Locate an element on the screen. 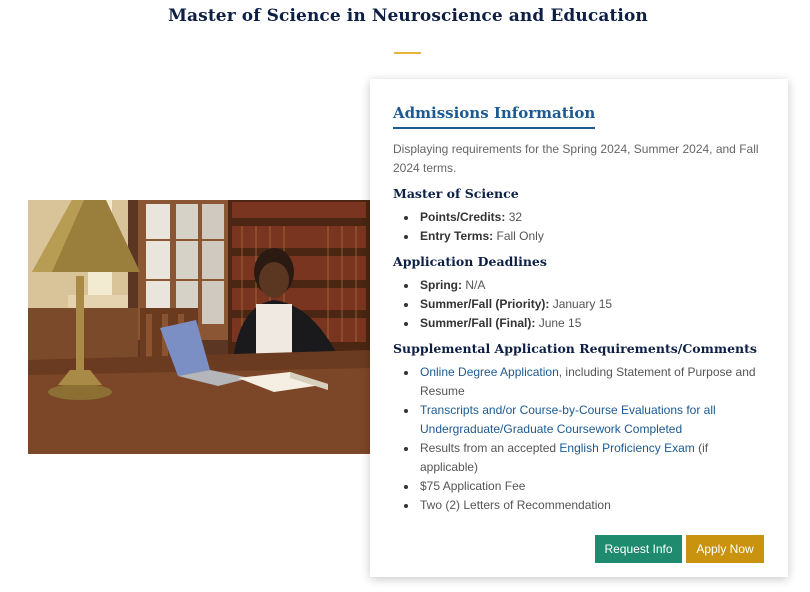 The height and width of the screenshot is (592, 810). list-item: Two (2) Letters of Recommendation is located at coordinates (579, 505).